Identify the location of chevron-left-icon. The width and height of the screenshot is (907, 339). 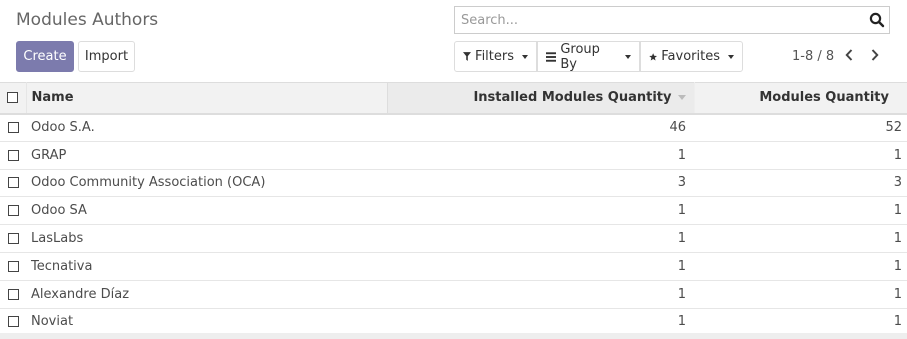
(849, 55).